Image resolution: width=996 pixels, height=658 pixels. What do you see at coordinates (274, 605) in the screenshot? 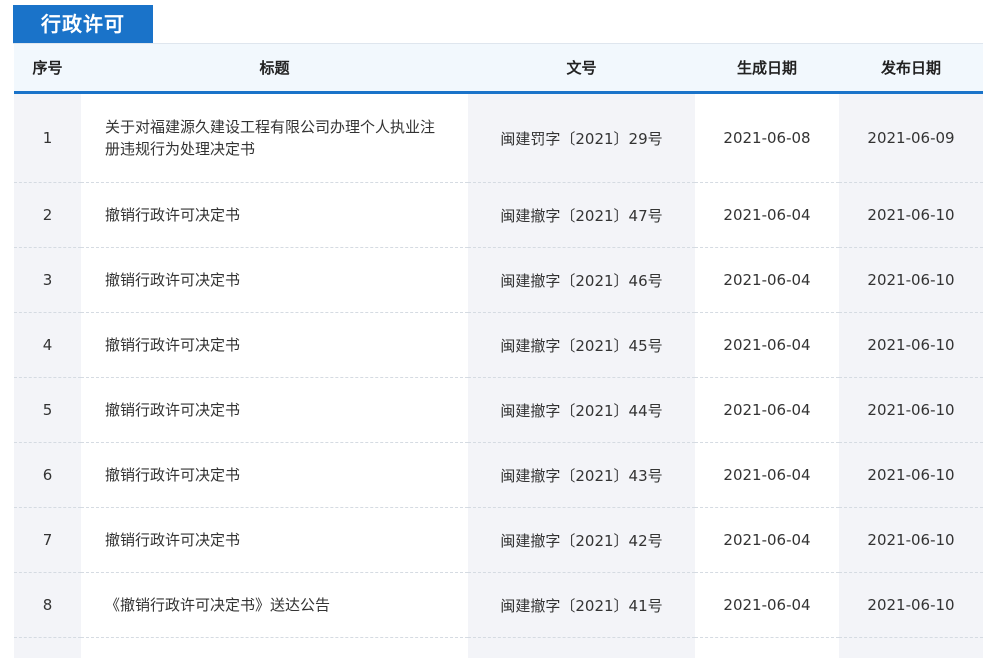
I see `row-title-link: 《撤销行政许可决定书》送达公告` at bounding box center [274, 605].